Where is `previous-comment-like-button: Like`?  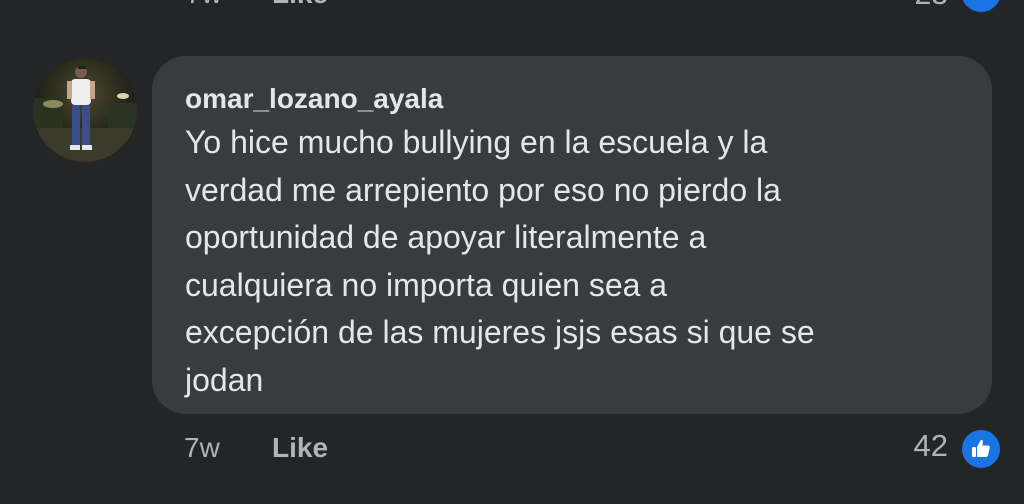 previous-comment-like-button: Like is located at coordinates (300, 5).